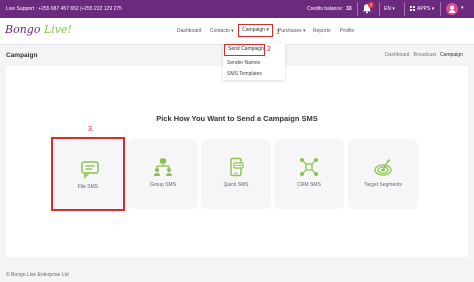 The width and height of the screenshot is (474, 282). Describe the element at coordinates (325, 9) in the screenshot. I see `credits-label: Credits balance:` at that location.